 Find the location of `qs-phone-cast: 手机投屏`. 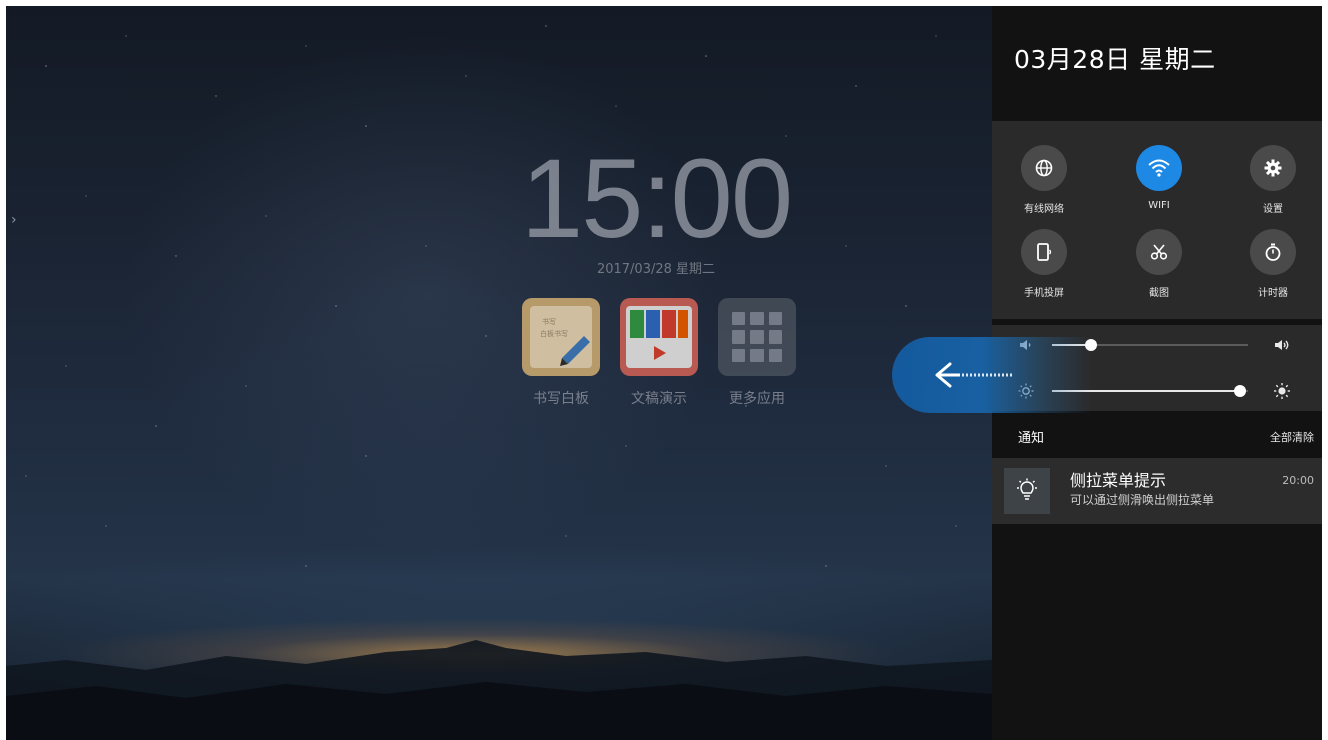

qs-phone-cast: 手机投屏 is located at coordinates (1044, 264).